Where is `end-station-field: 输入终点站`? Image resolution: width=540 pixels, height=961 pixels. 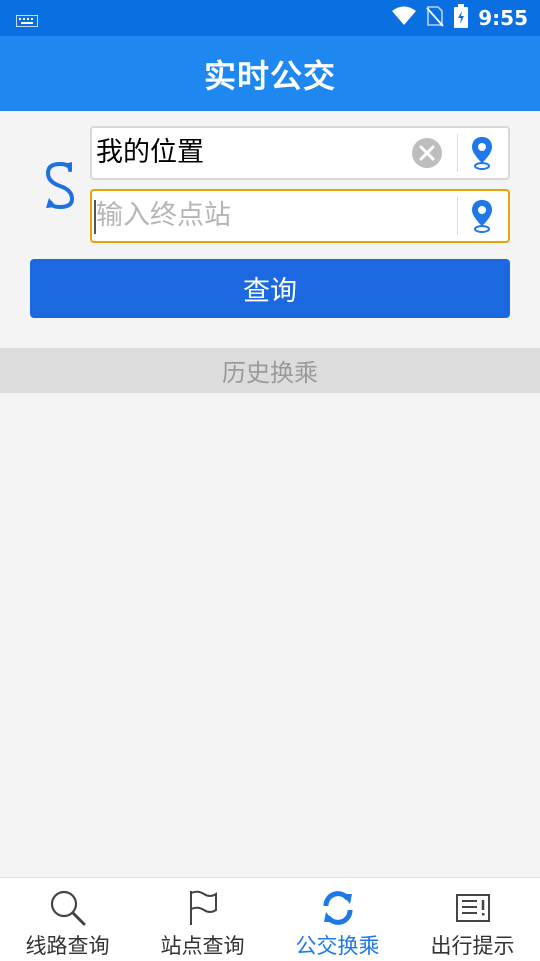
end-station-field: 输入终点站 is located at coordinates (300, 216).